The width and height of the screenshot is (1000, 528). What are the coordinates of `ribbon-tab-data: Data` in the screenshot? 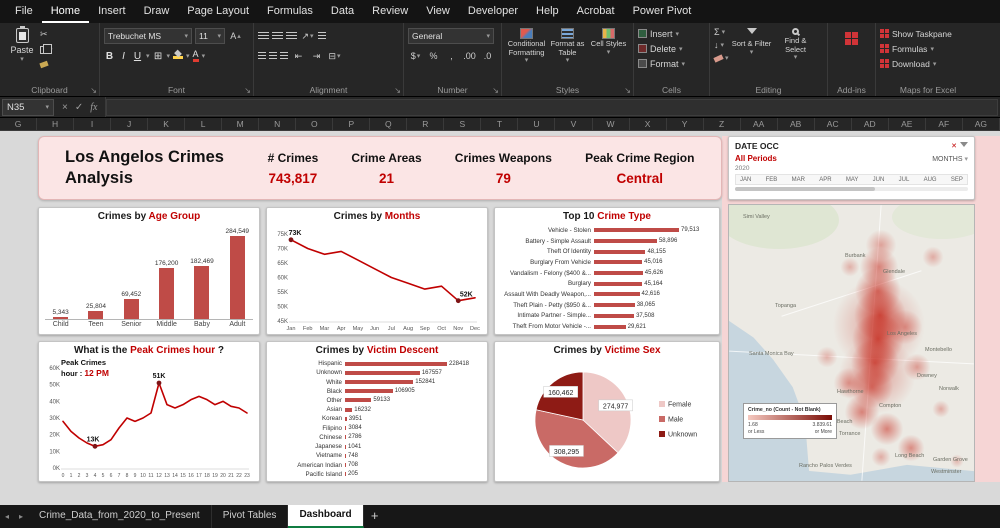 It's located at (342, 11).